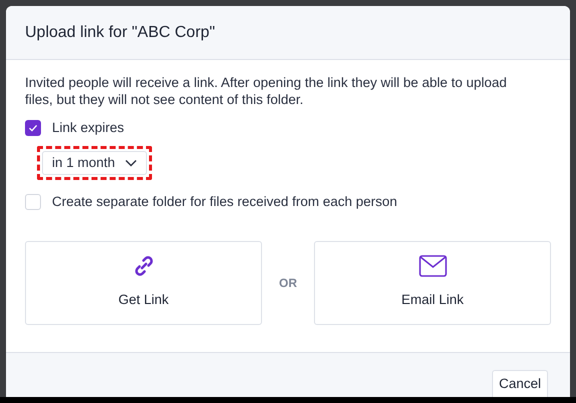 This screenshot has height=403, width=576. I want to click on check-icon, so click(33, 128).